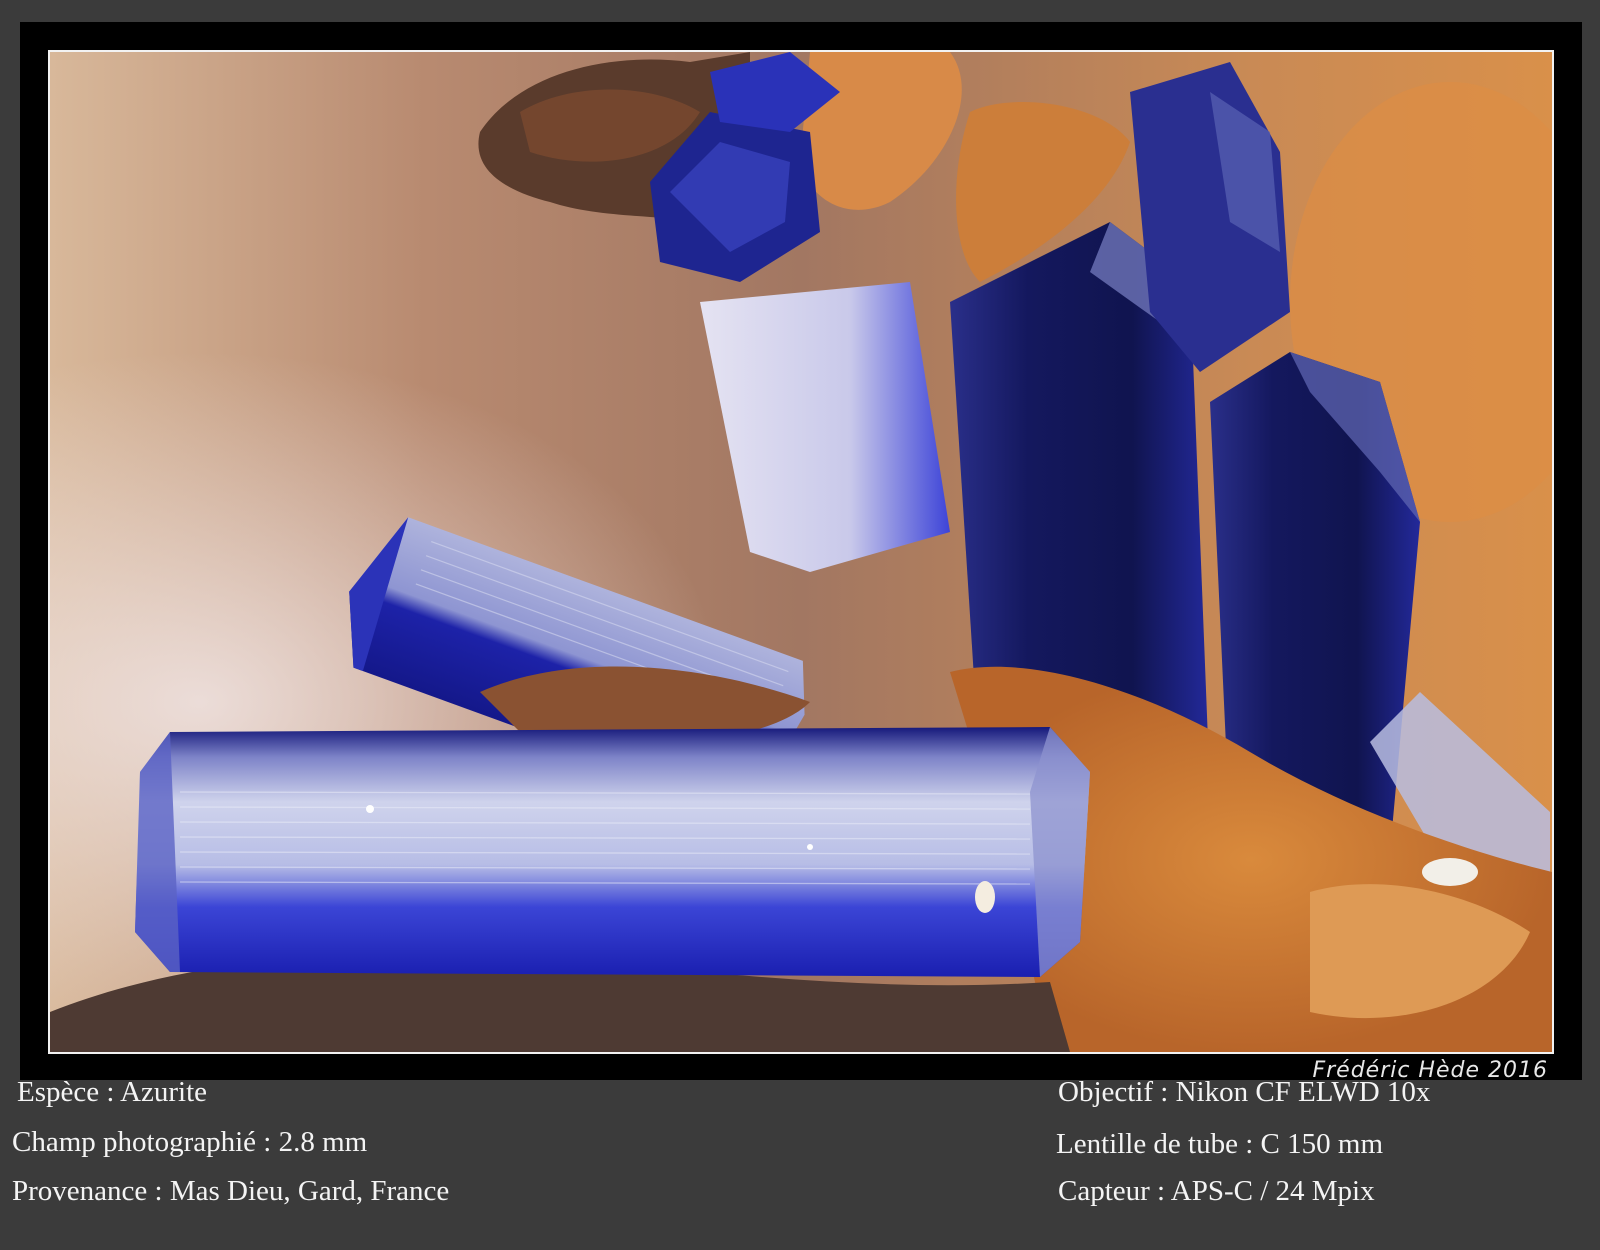 The image size is (1600, 1250). Describe the element at coordinates (1216, 1191) in the screenshot. I see `sensor-label: Capteur : APS-C / 24 Mpix` at that location.